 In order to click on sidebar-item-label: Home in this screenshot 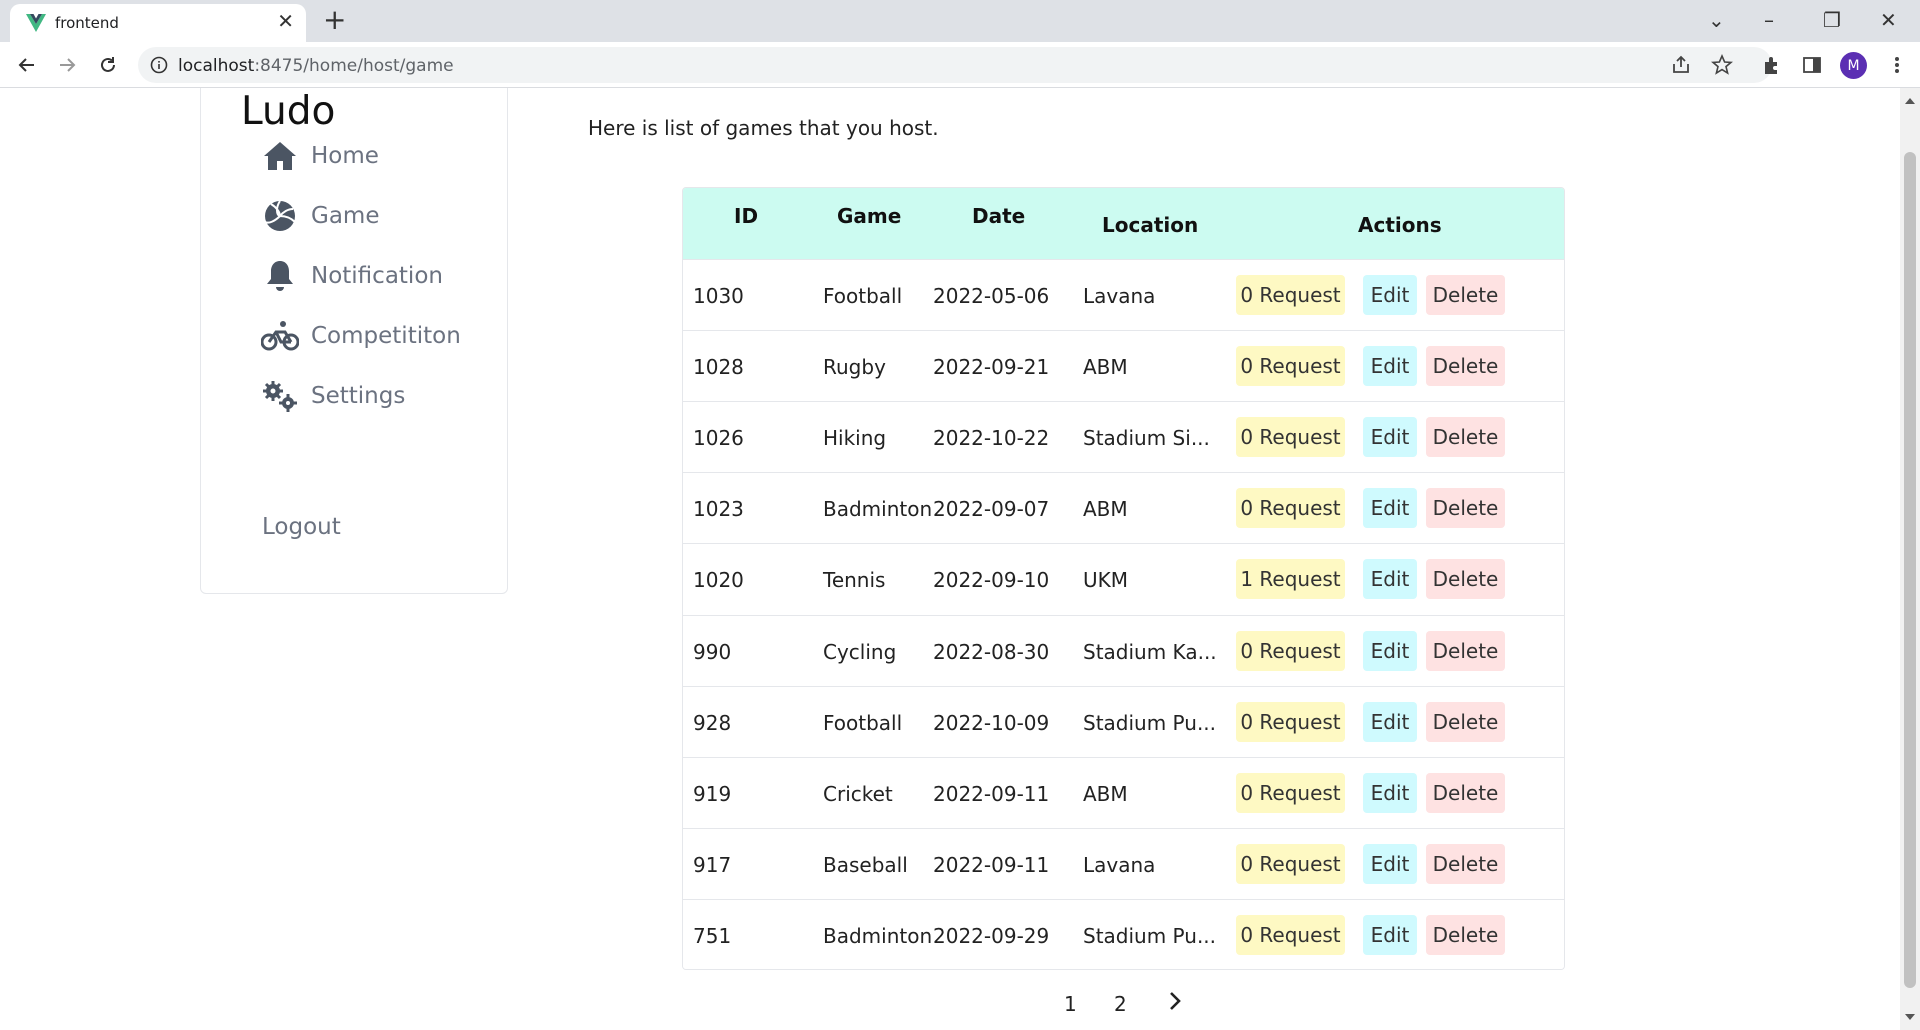, I will do `click(345, 156)`.